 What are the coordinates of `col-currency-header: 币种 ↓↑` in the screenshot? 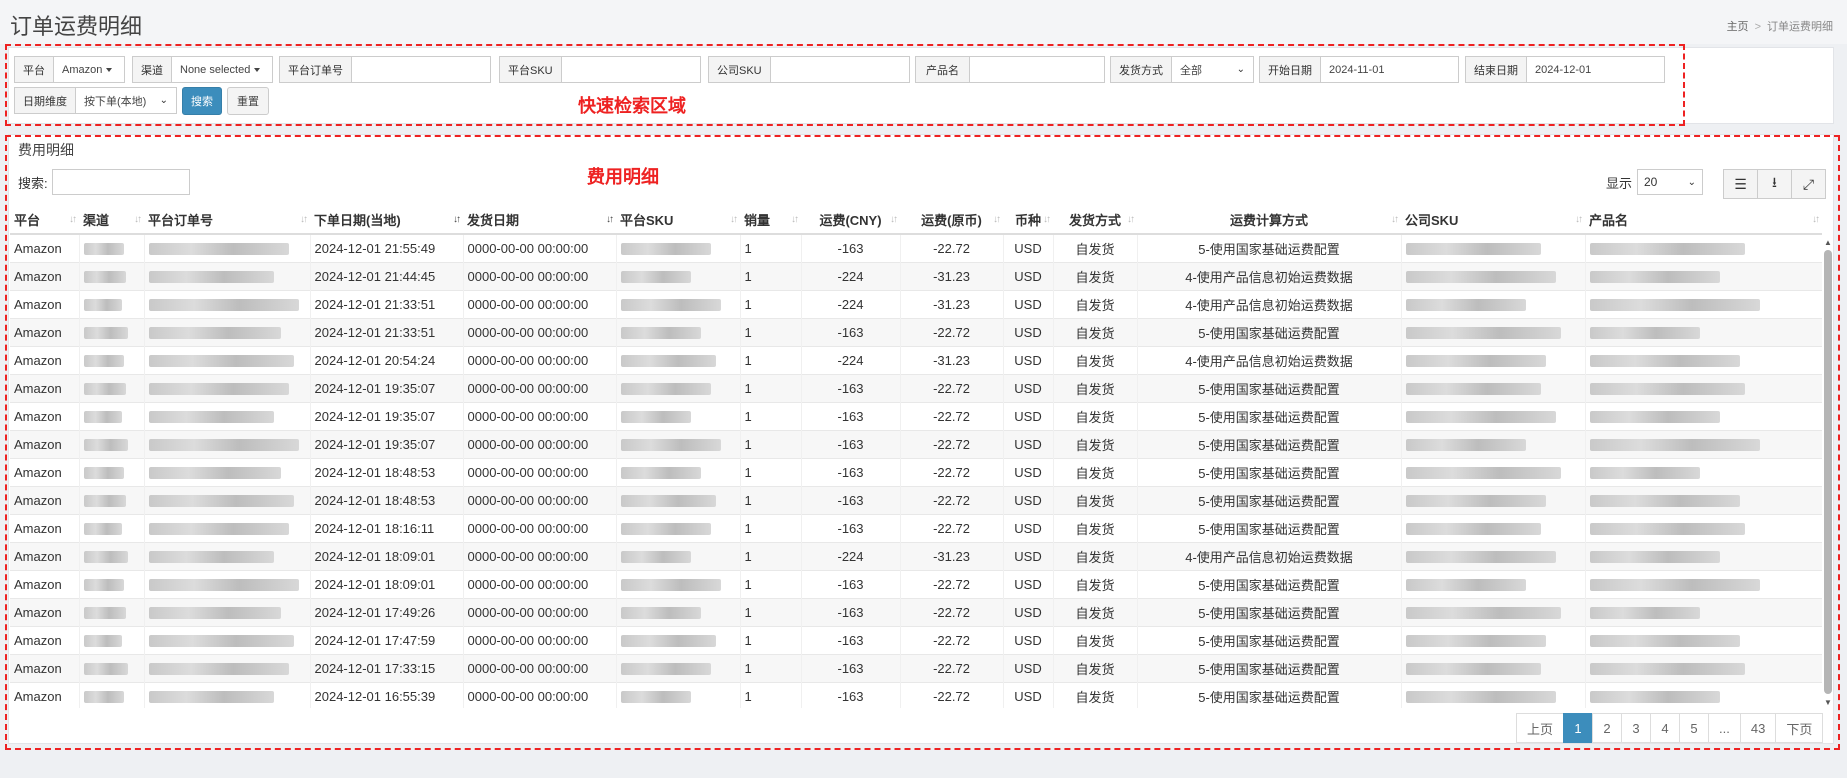 It's located at (1028, 220).